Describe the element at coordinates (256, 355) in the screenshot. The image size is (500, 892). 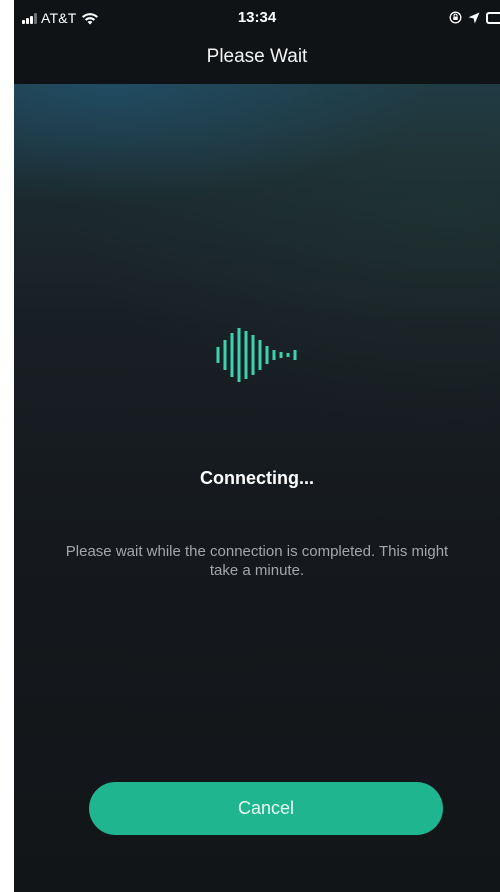
I see `sound-wave-icon` at that location.